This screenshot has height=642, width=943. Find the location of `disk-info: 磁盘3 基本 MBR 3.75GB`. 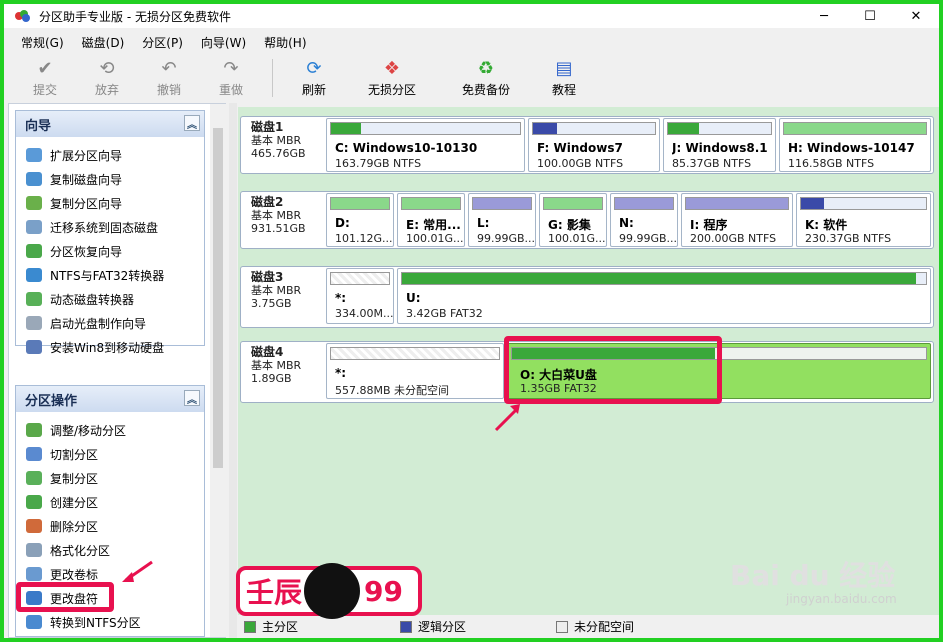

disk-info: 磁盘3 基本 MBR 3.75GB is located at coordinates (276, 290).